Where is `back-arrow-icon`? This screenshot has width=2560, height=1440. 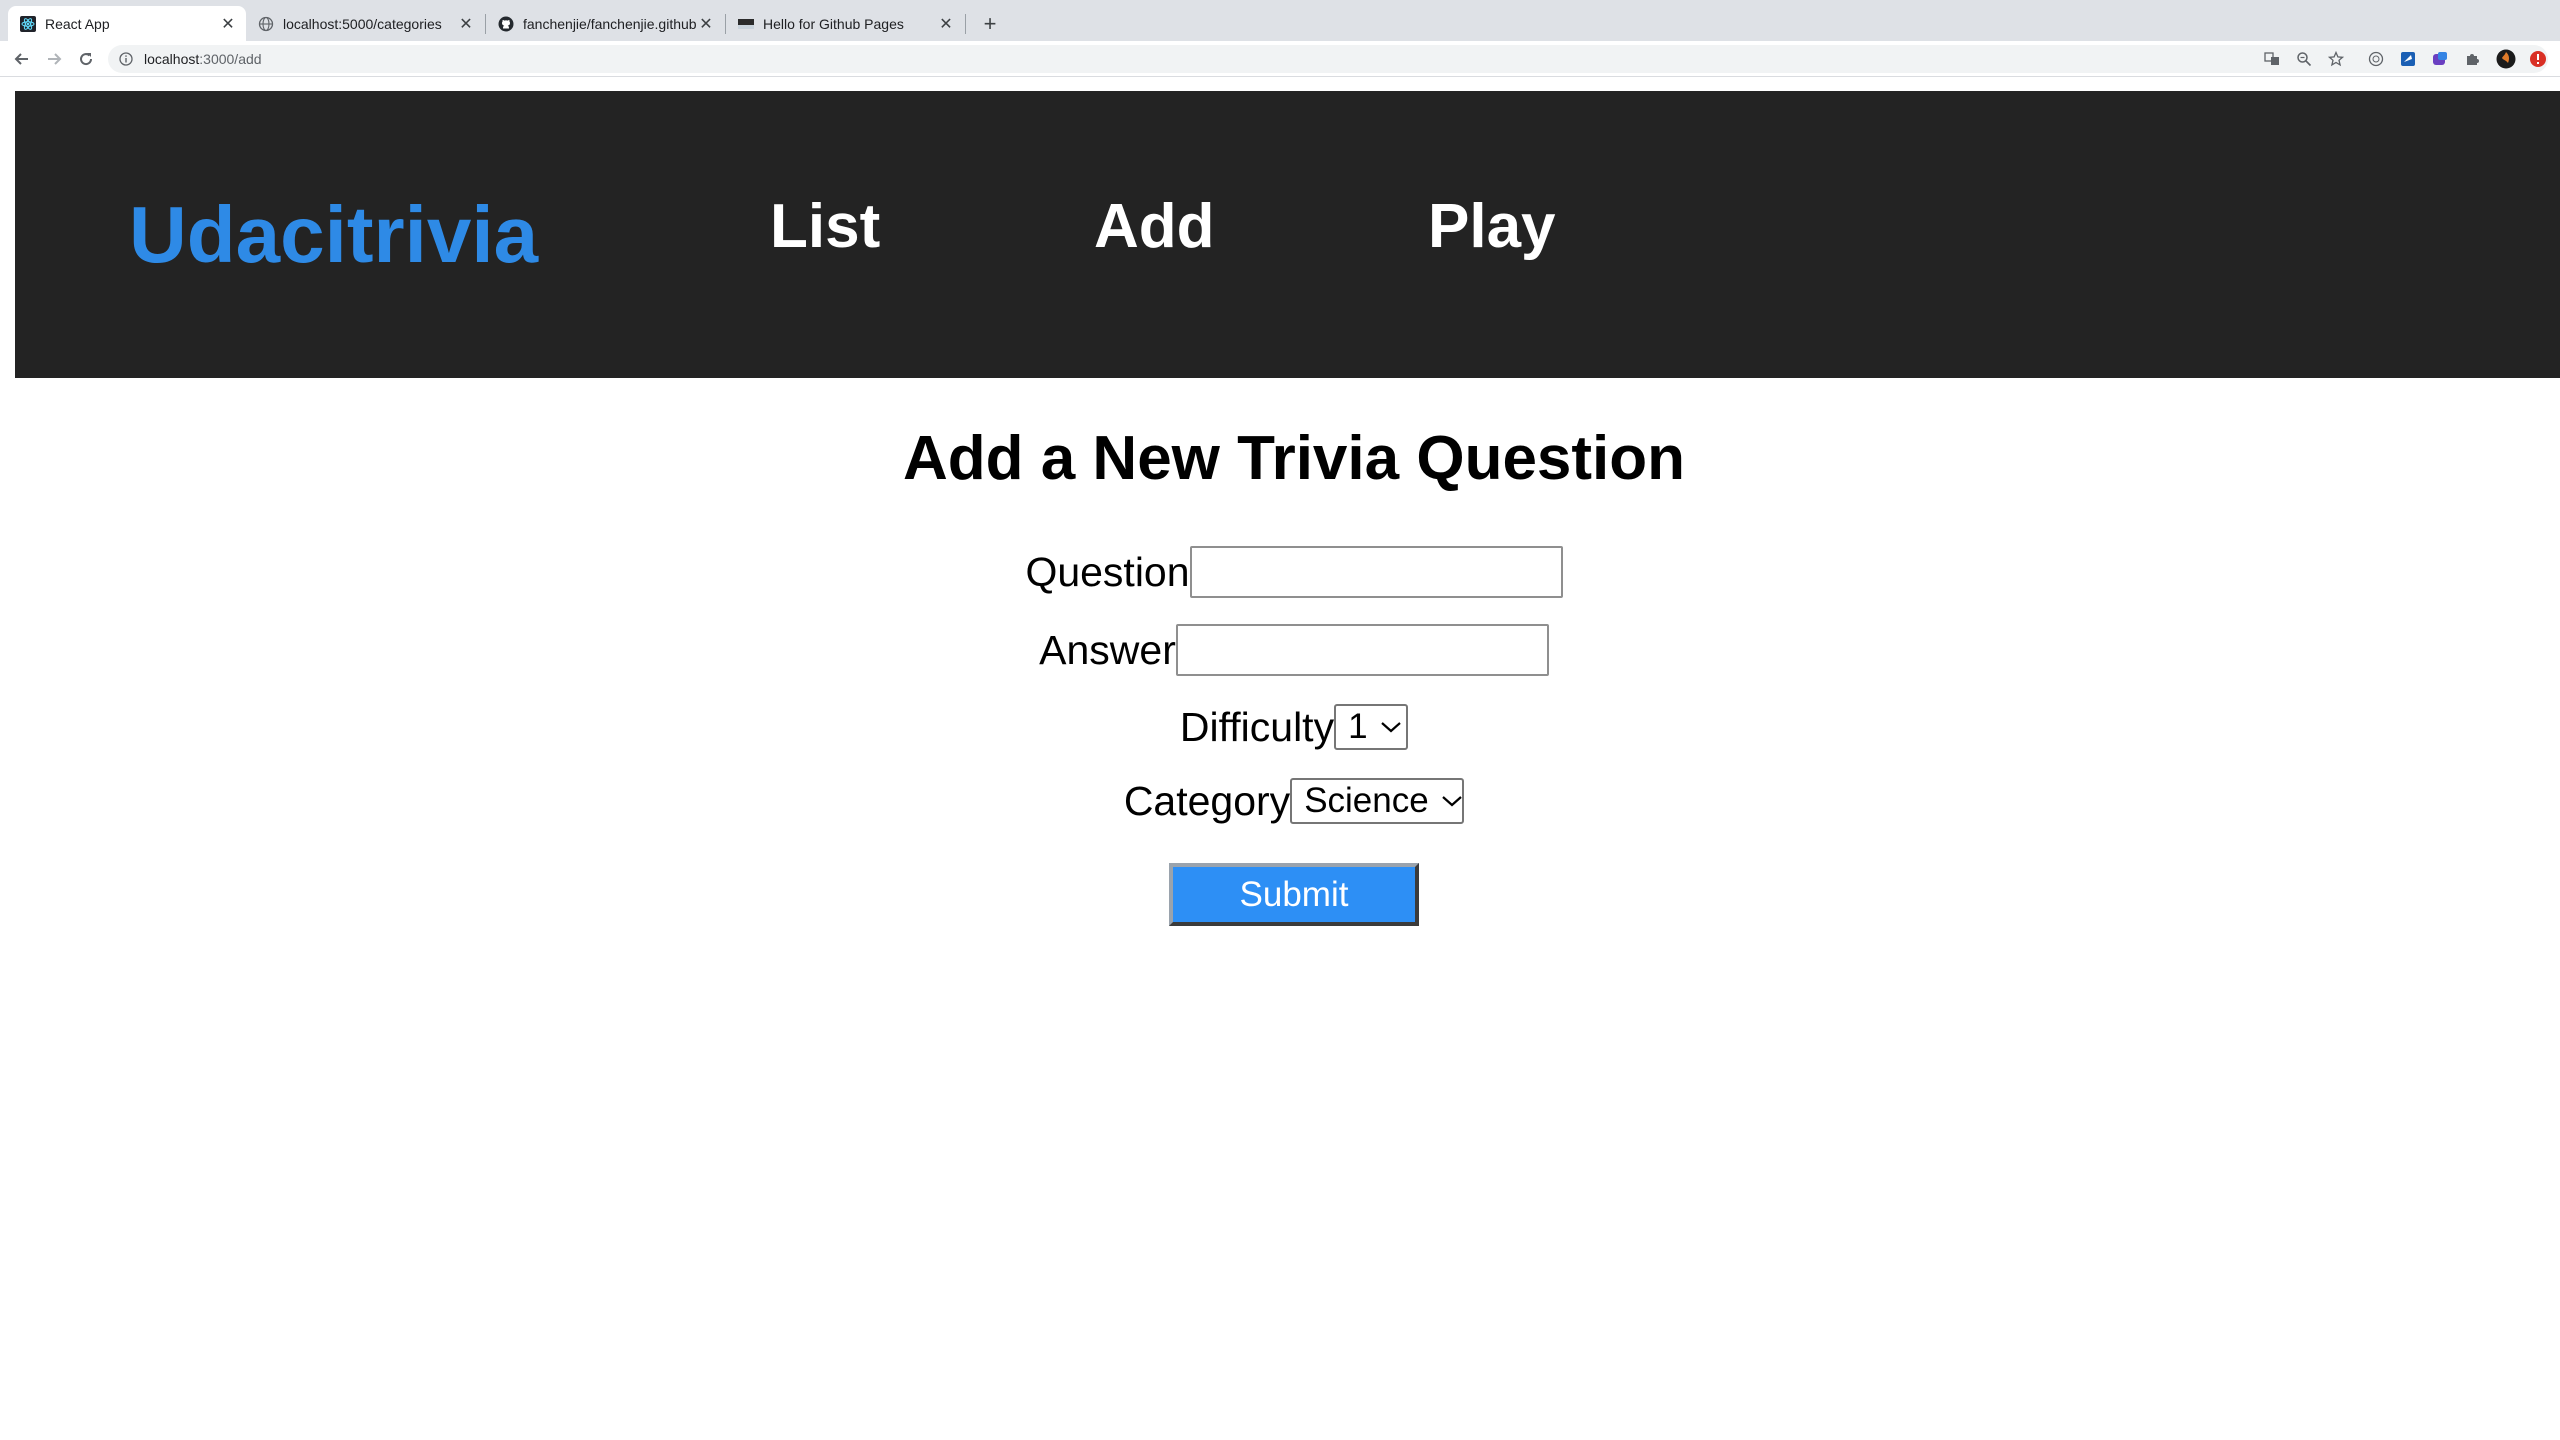
back-arrow-icon is located at coordinates (21, 59).